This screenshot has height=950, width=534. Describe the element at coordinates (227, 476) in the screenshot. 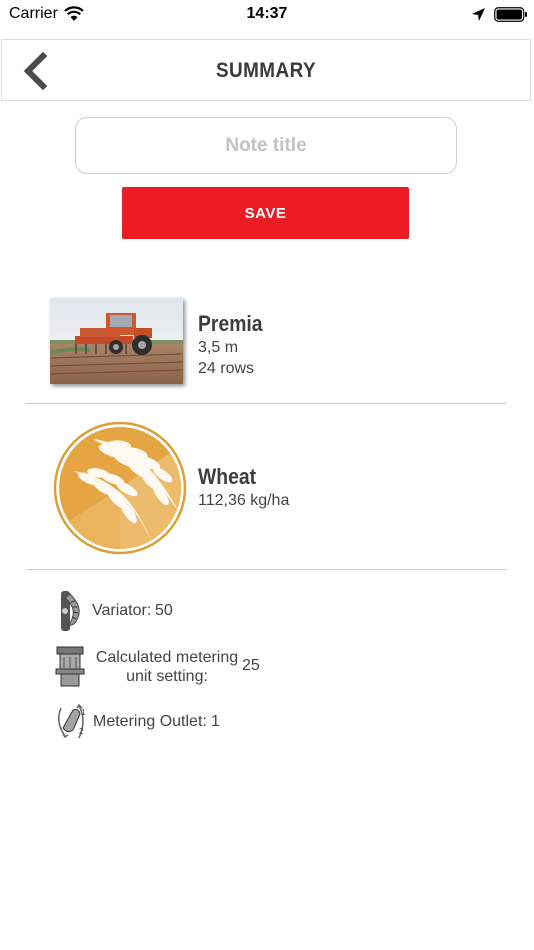

I see `crop-name: Wheat` at that location.